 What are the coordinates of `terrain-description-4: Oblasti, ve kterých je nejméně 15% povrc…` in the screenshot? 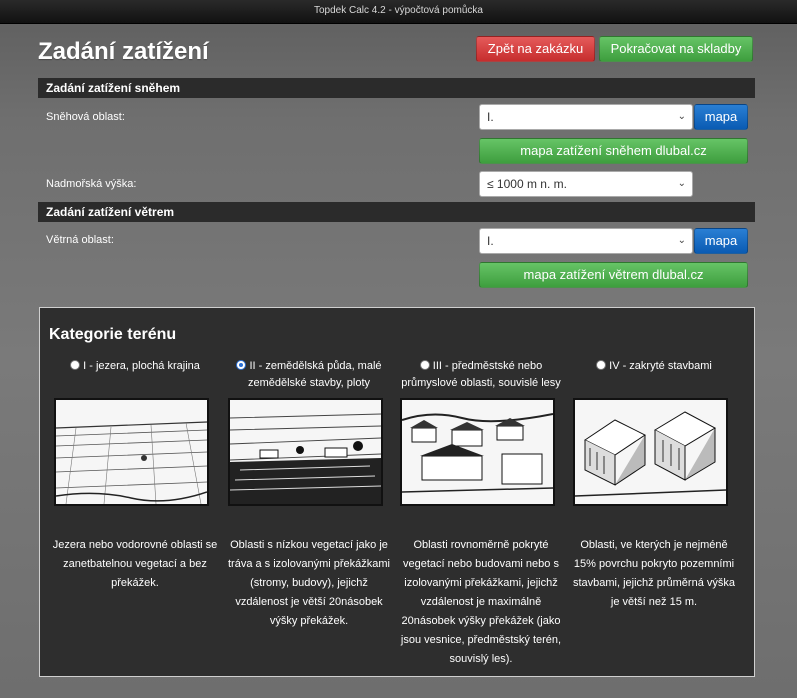 It's located at (653, 573).